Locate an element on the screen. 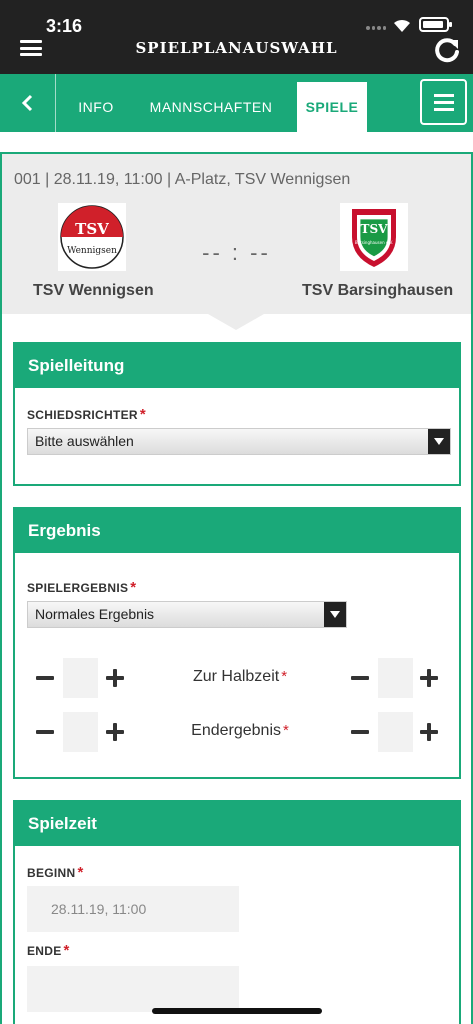 The height and width of the screenshot is (1024, 473). home-team-name: TSV Wennigsen is located at coordinates (93, 290).